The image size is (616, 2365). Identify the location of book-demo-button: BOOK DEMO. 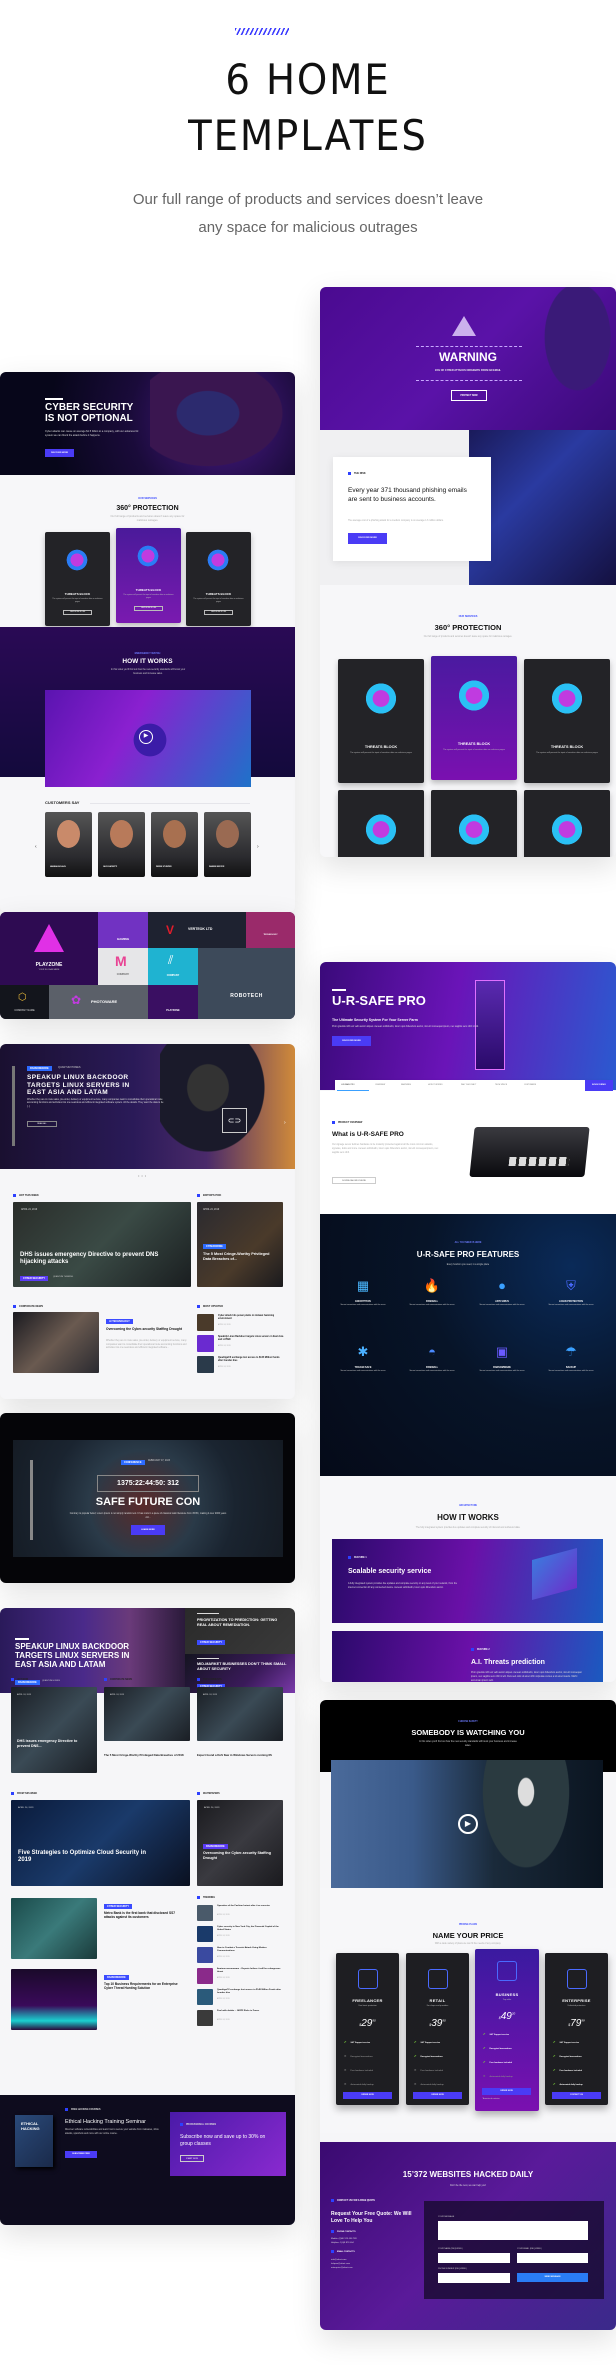
(599, 1085).